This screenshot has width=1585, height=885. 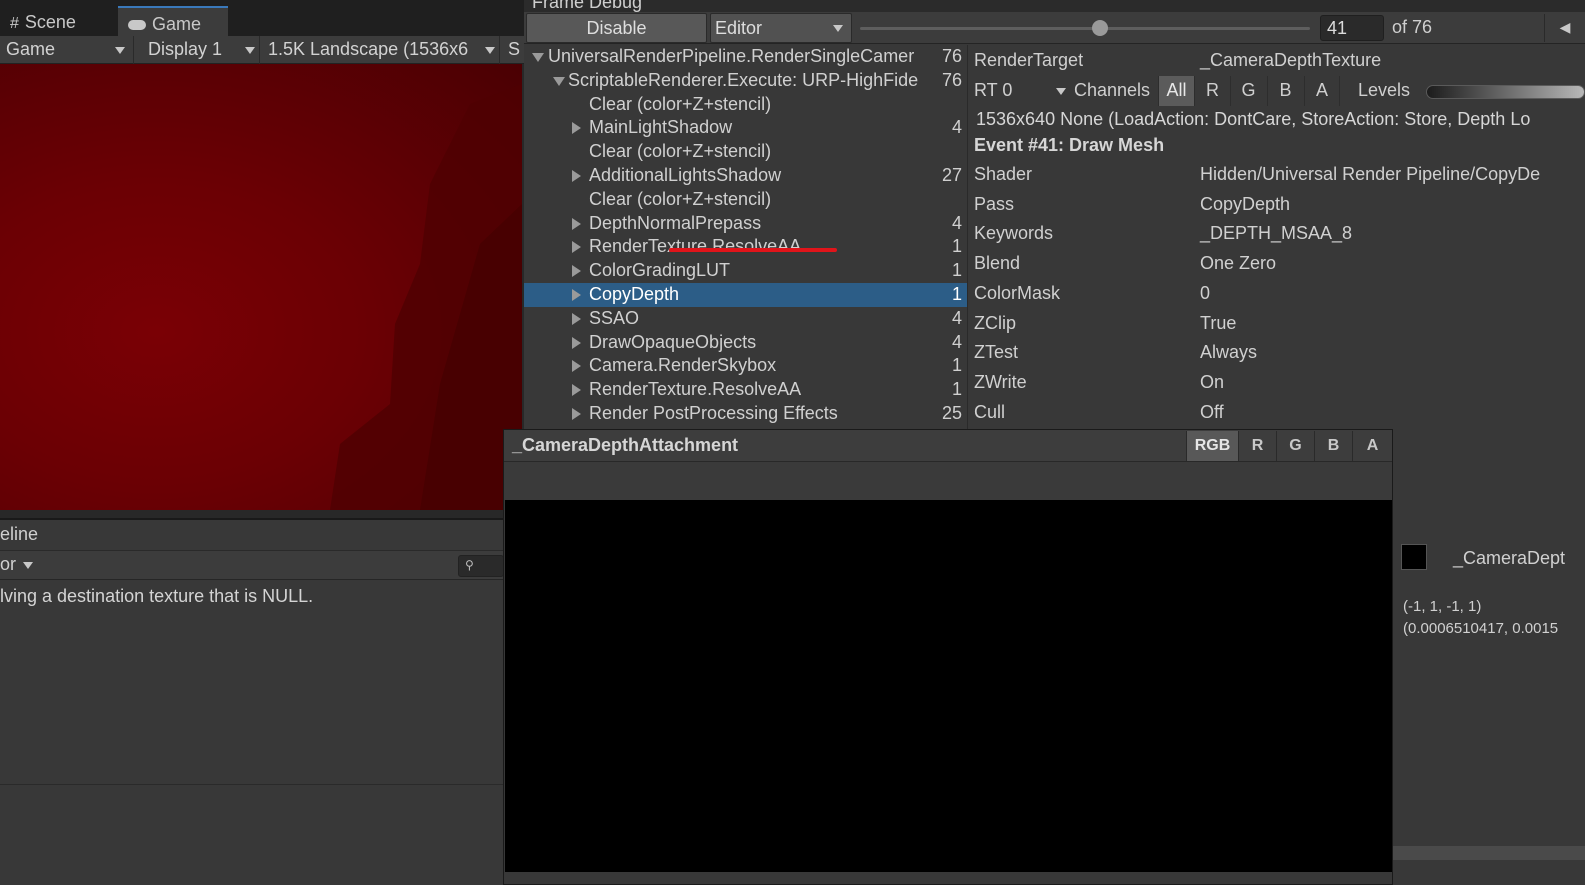 I want to click on tab-game-label: Game, so click(x=177, y=24).